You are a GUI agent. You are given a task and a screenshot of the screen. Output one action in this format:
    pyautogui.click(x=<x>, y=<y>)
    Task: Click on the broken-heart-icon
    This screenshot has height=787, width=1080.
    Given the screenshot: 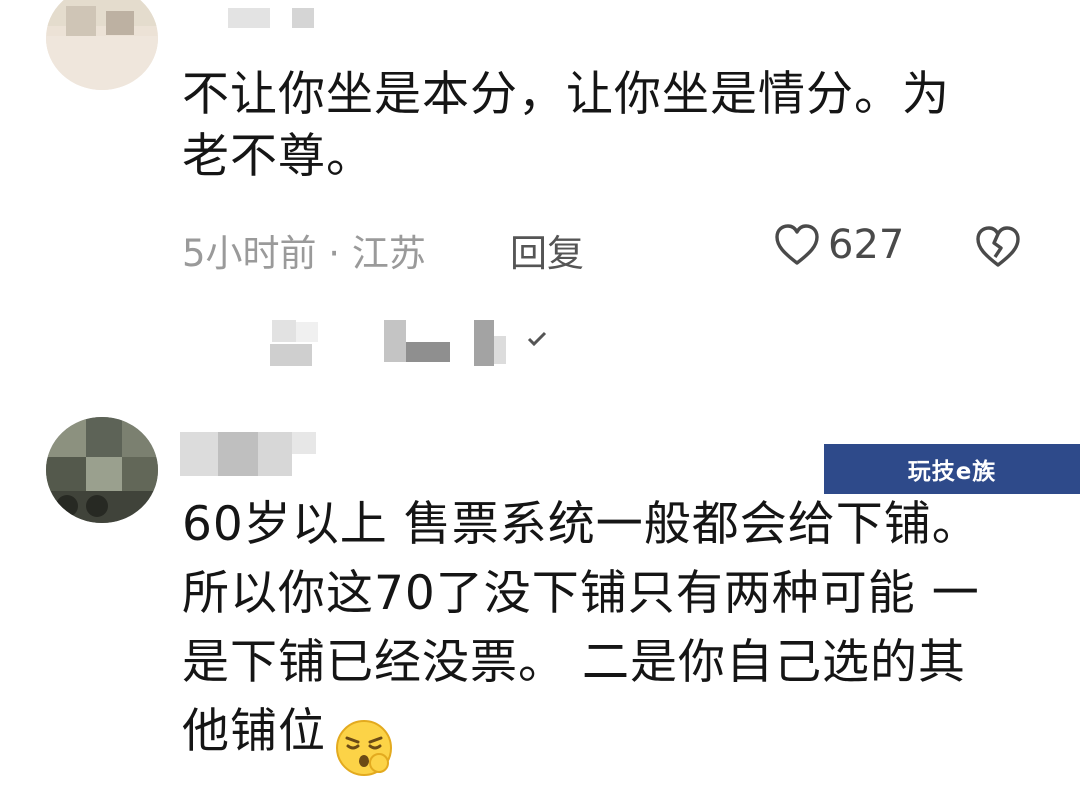 What is the action you would take?
    pyautogui.click(x=998, y=246)
    